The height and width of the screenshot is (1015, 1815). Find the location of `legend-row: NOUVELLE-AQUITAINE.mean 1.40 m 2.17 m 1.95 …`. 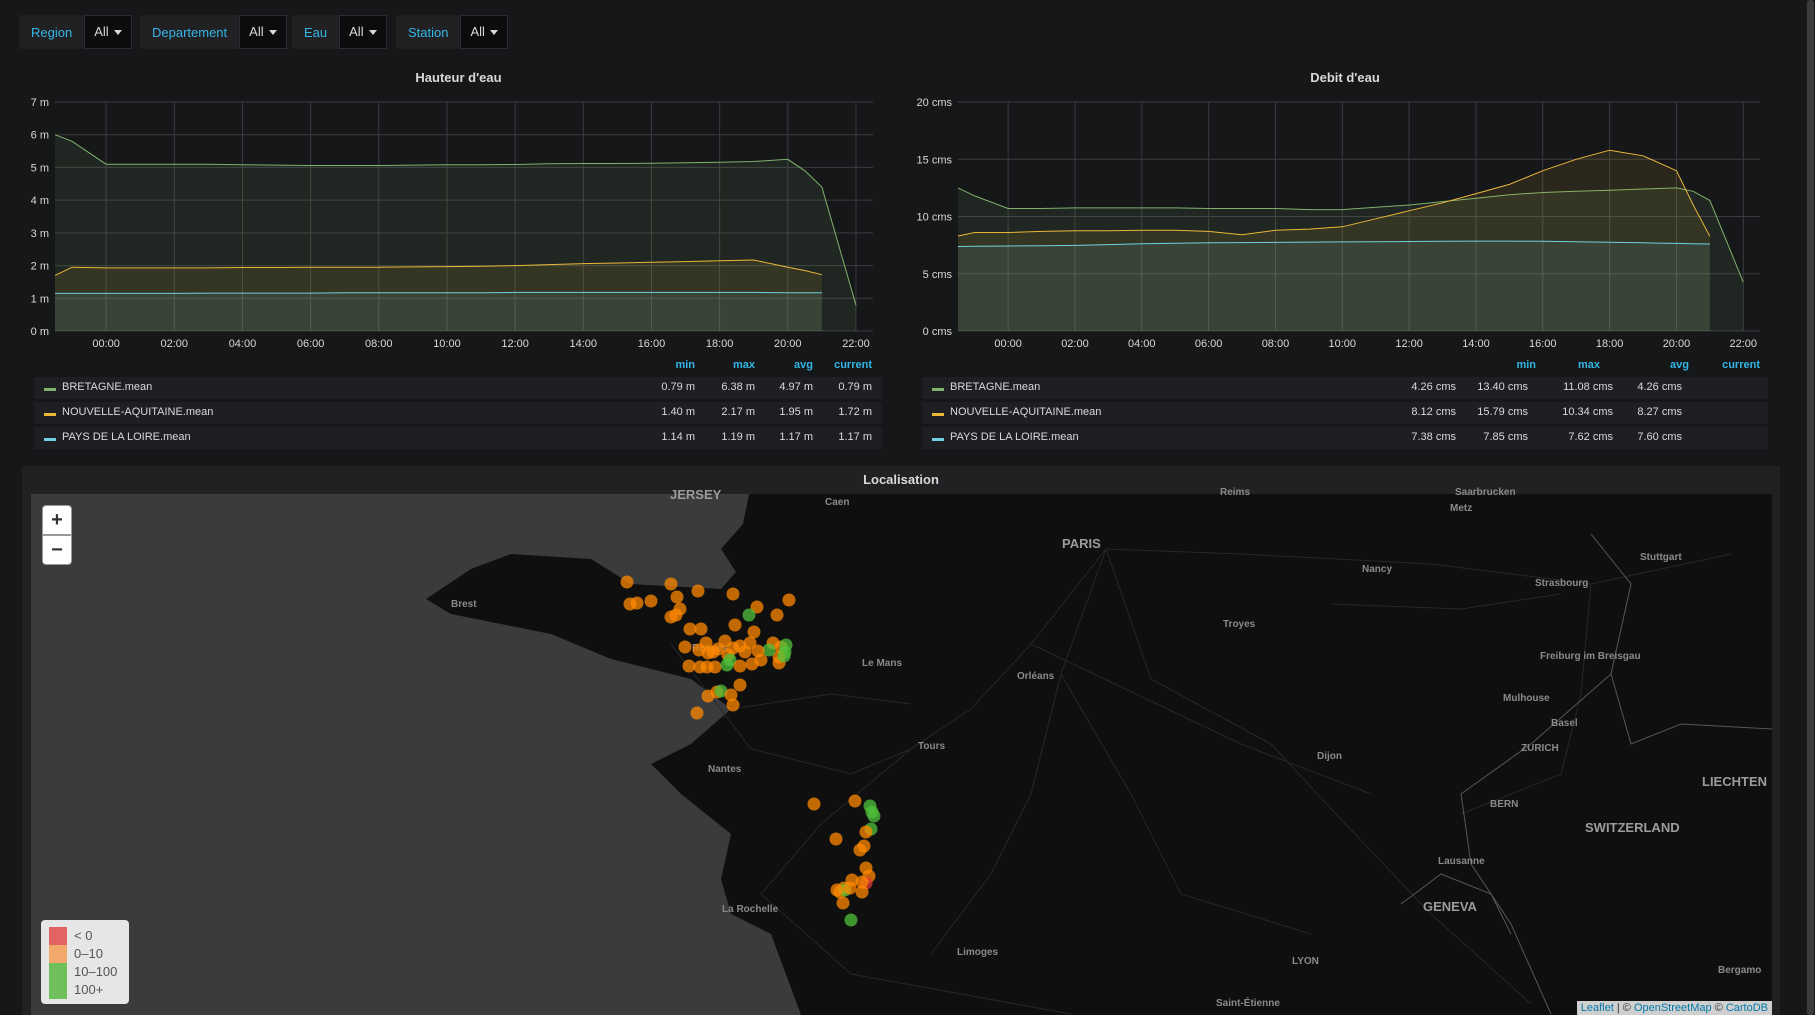

legend-row: NOUVELLE-AQUITAINE.mean 1.40 m 2.17 m 1.95 … is located at coordinates (458, 413).